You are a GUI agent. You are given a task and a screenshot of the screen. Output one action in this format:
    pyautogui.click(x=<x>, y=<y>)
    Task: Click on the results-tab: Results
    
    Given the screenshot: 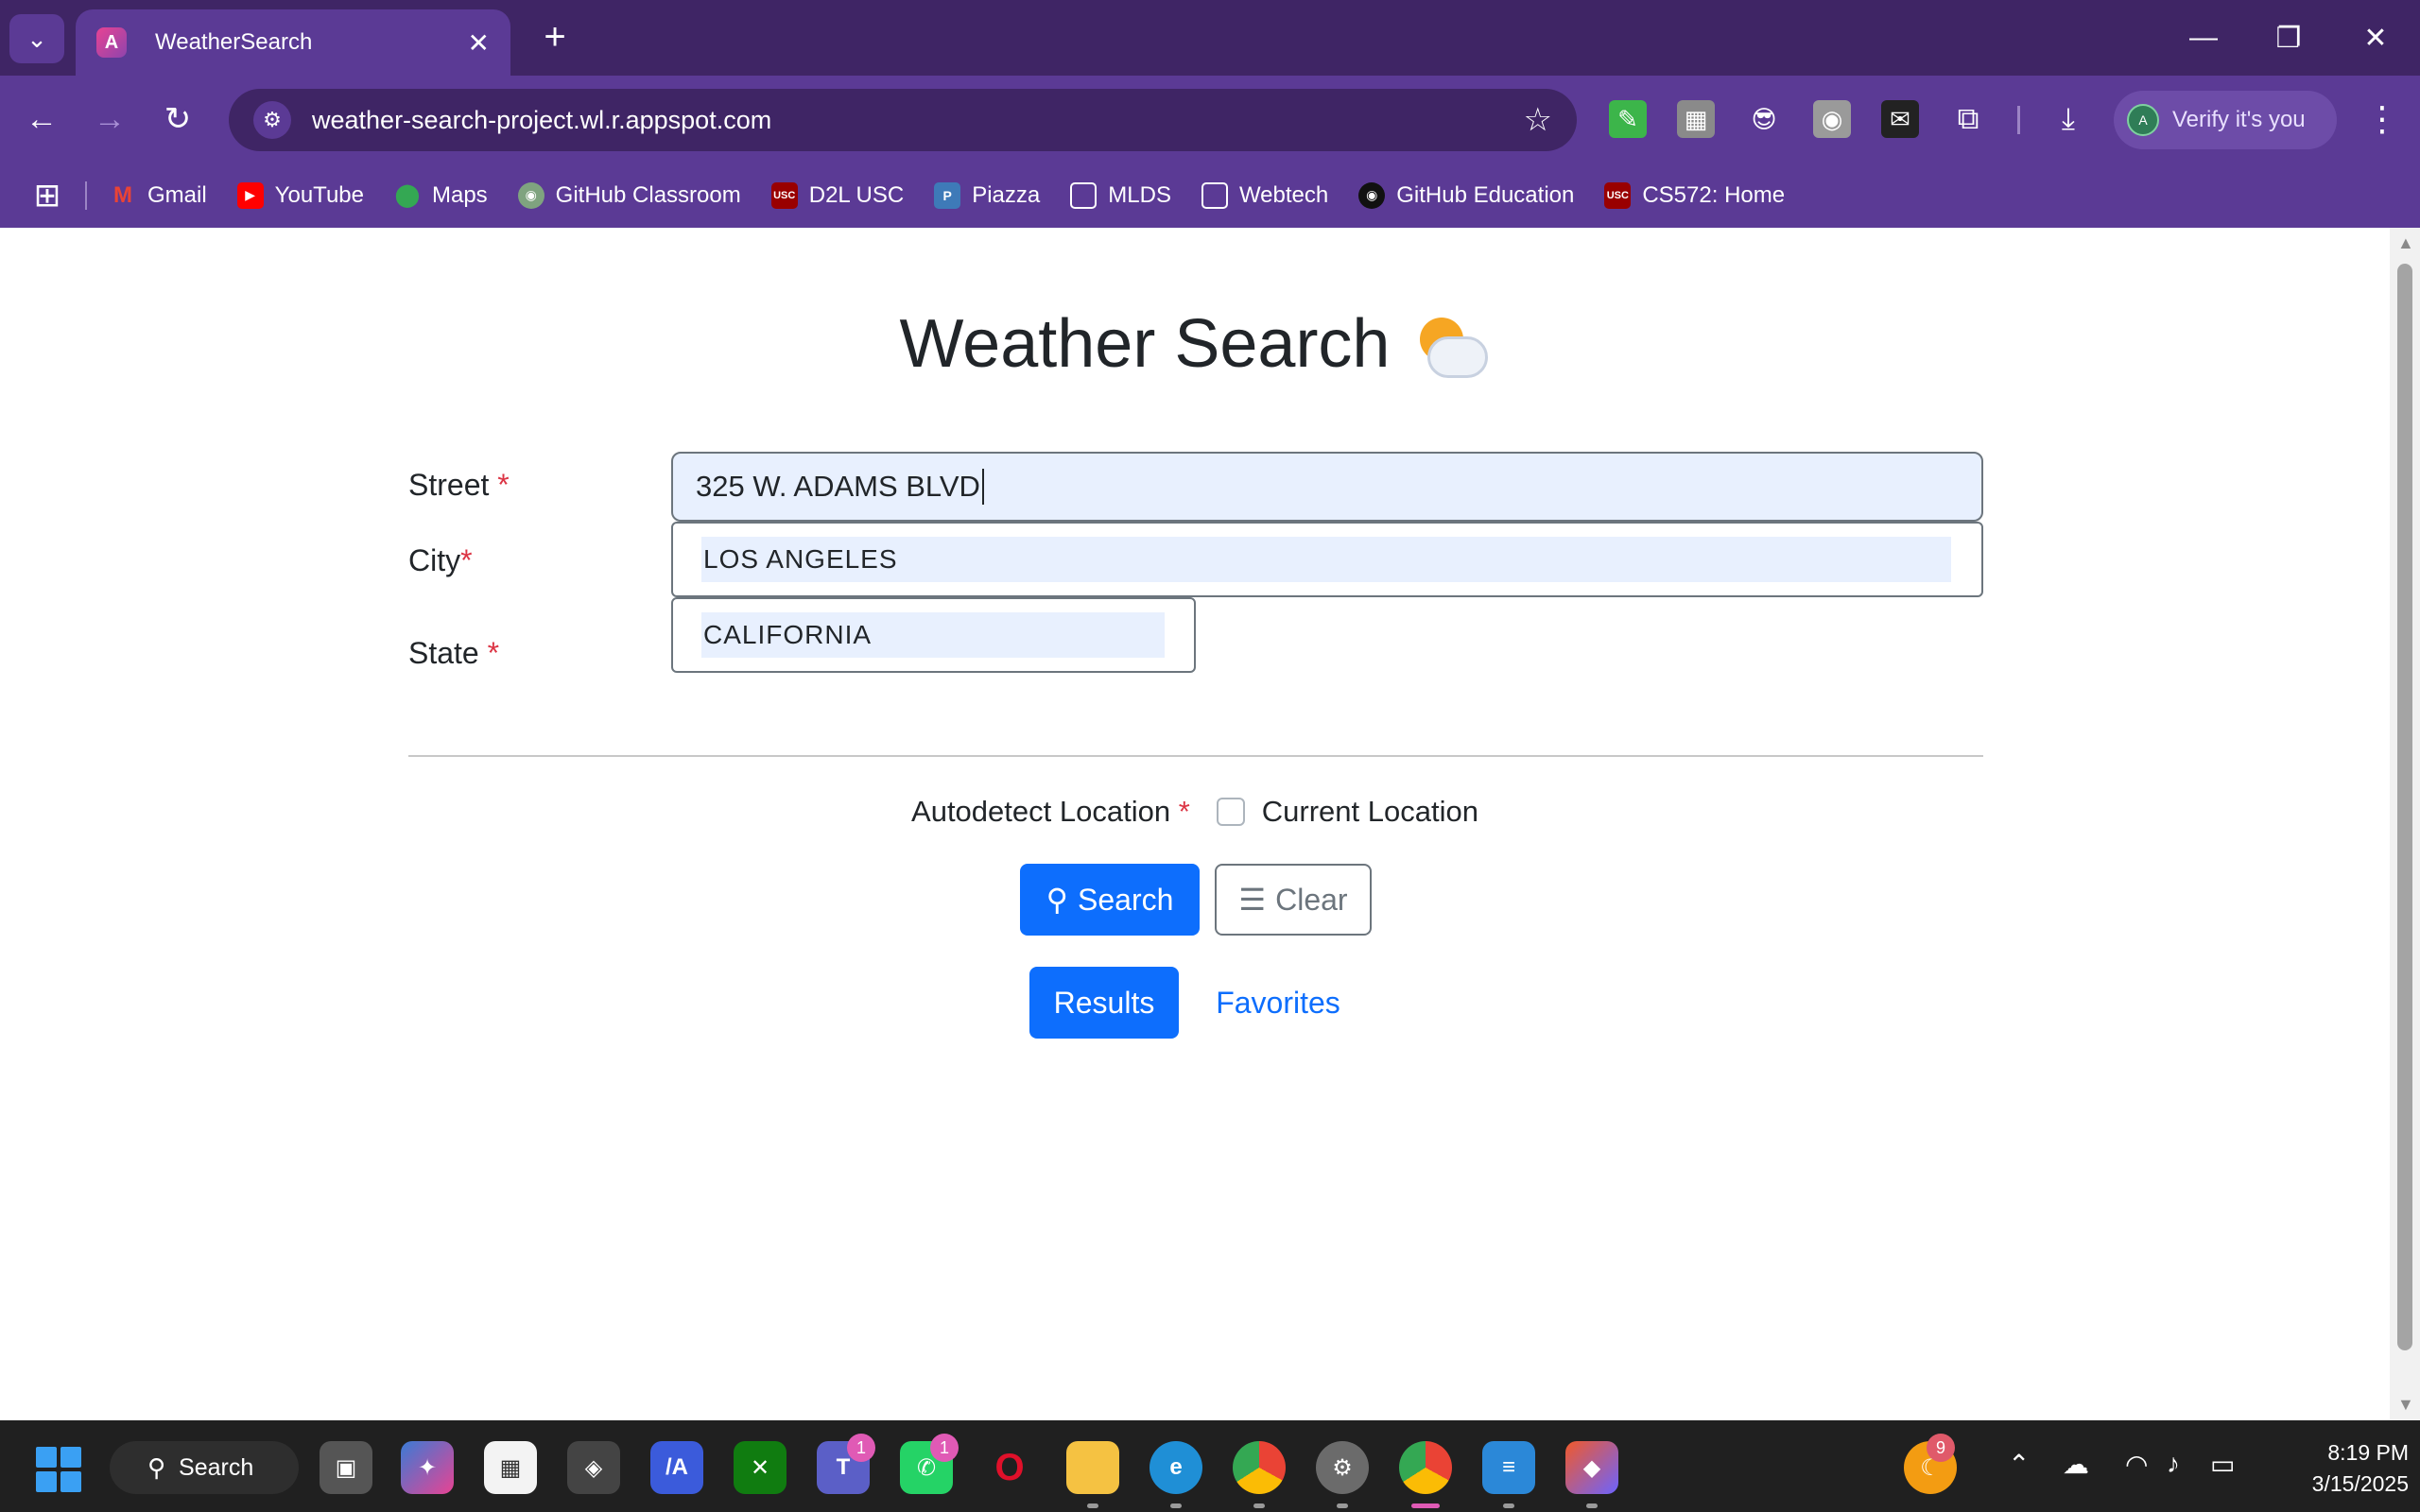 What is the action you would take?
    pyautogui.click(x=1104, y=1003)
    